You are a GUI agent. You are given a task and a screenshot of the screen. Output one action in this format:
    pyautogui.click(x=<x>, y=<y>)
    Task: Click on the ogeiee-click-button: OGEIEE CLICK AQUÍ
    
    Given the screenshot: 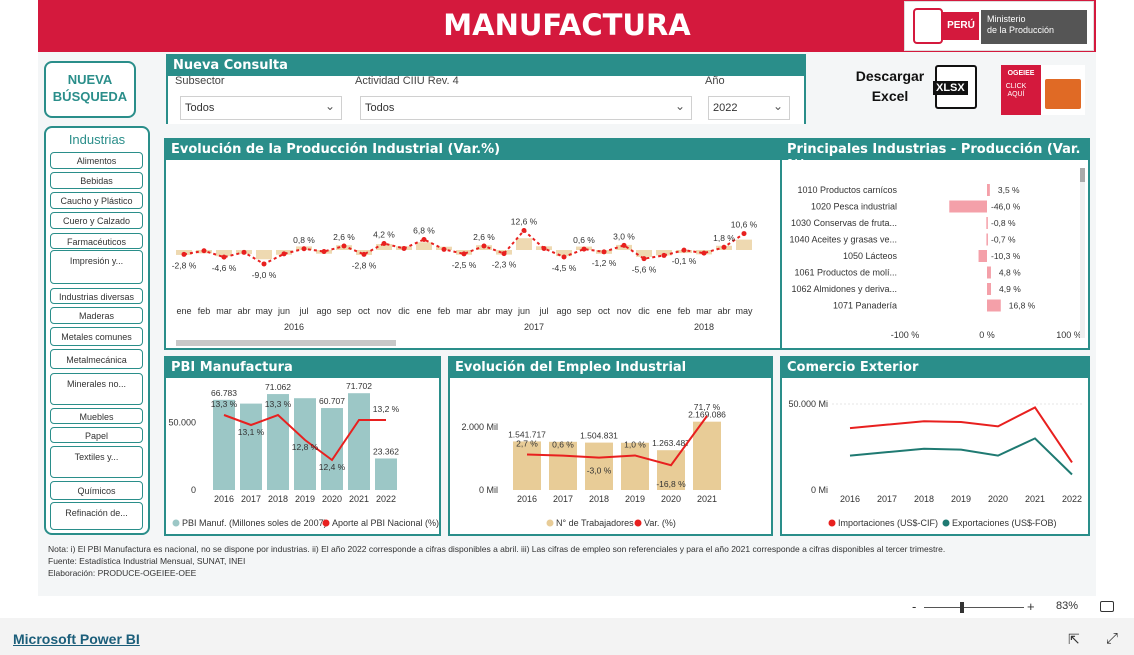 What is the action you would take?
    pyautogui.click(x=1043, y=90)
    